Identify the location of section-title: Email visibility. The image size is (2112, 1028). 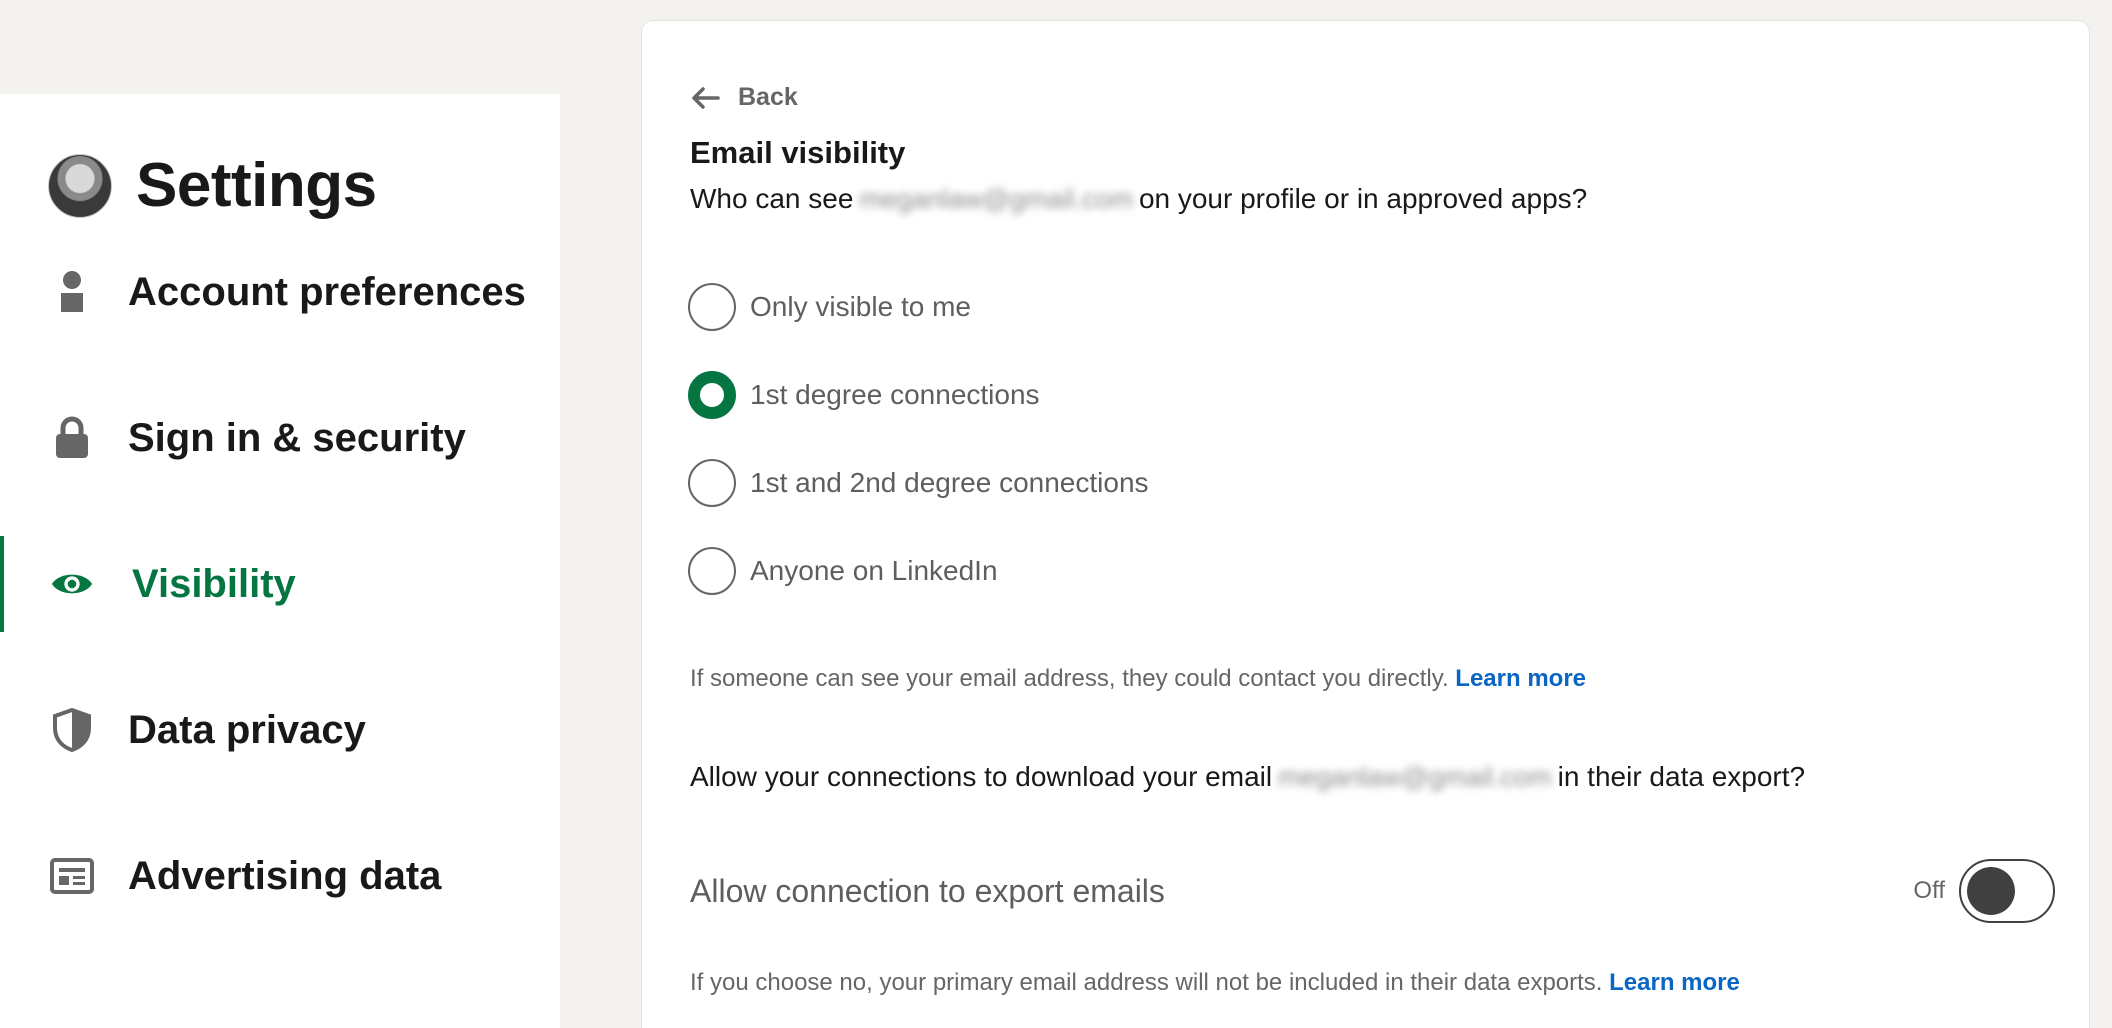
(798, 152).